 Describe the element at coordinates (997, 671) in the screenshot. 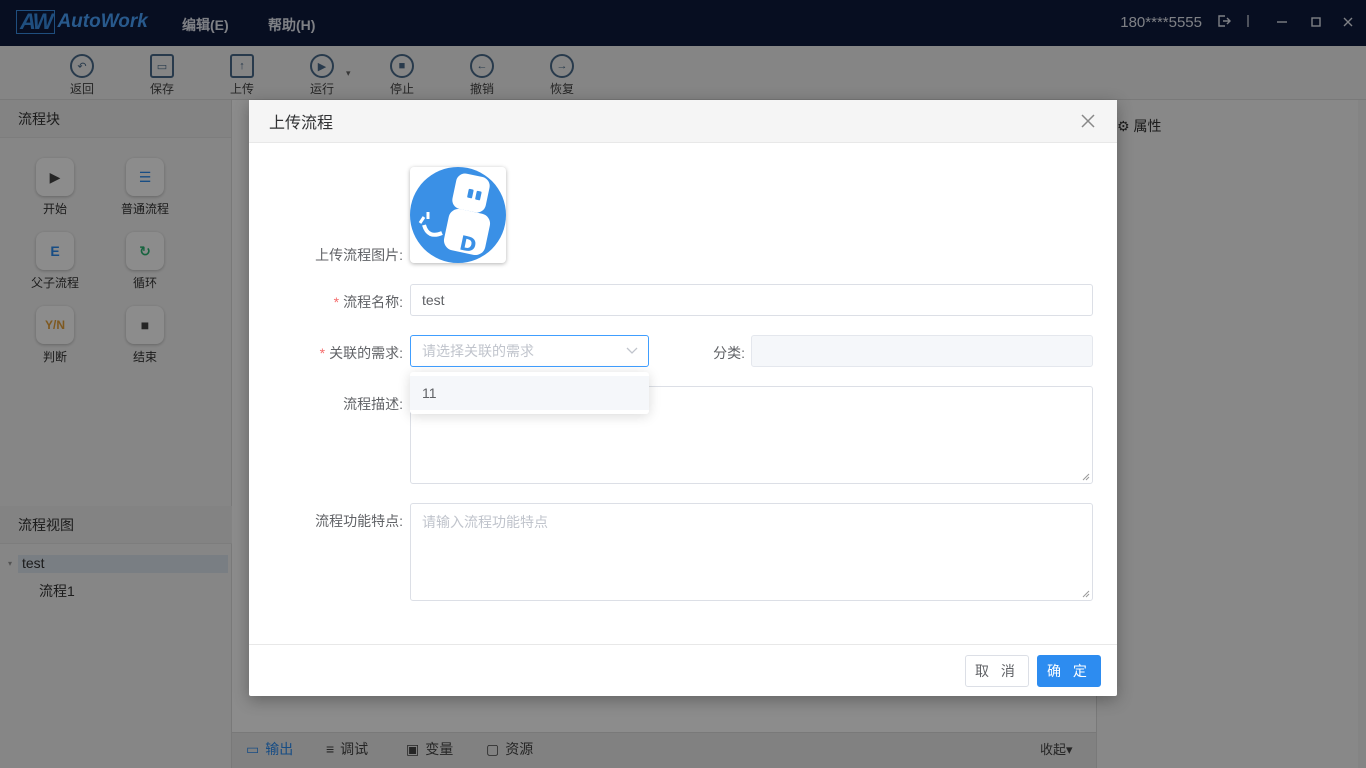

I see `cancel-button: 取 消` at that location.